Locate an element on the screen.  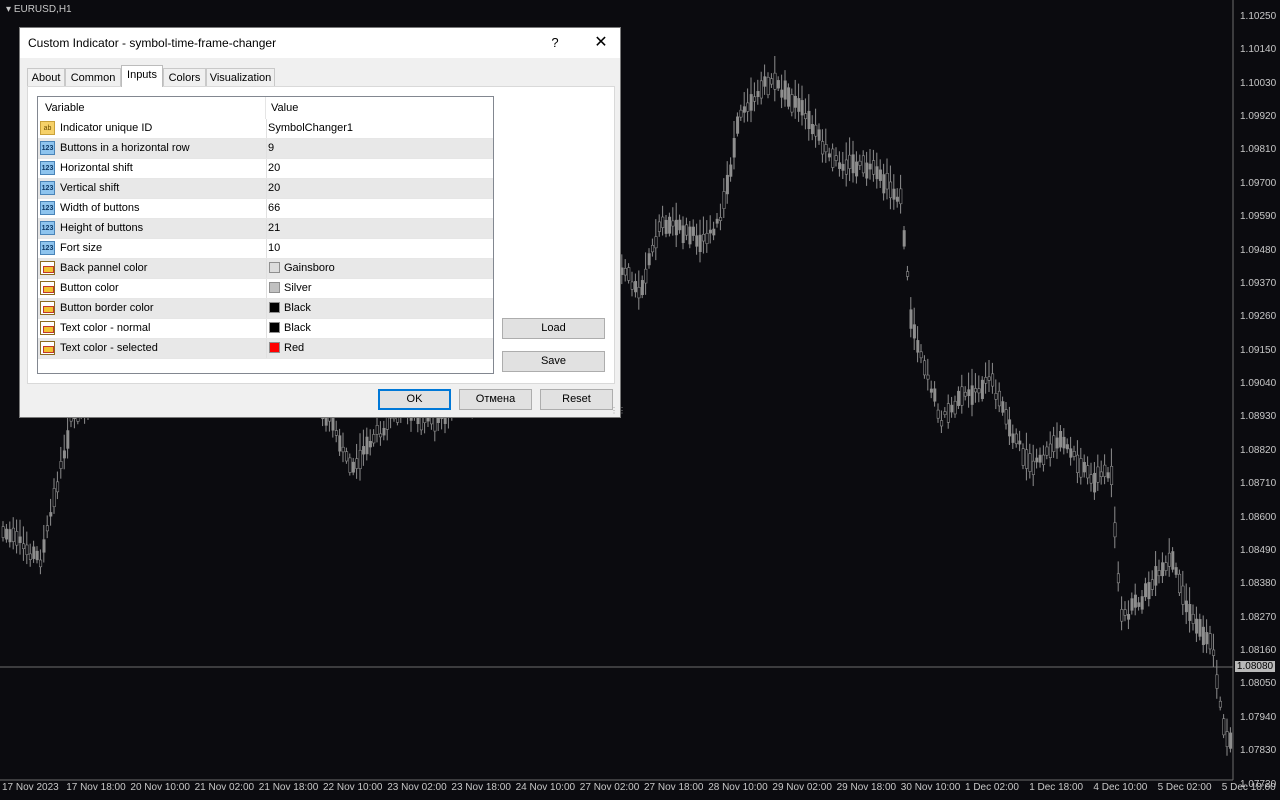
input-row: Back pannel color Gainsboro is located at coordinates (265, 269).